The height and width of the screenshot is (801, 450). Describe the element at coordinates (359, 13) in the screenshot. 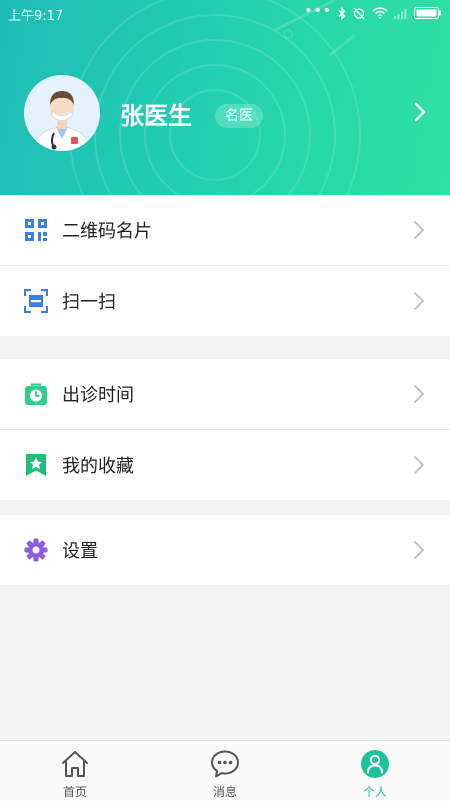

I see `alarm-off-icon` at that location.